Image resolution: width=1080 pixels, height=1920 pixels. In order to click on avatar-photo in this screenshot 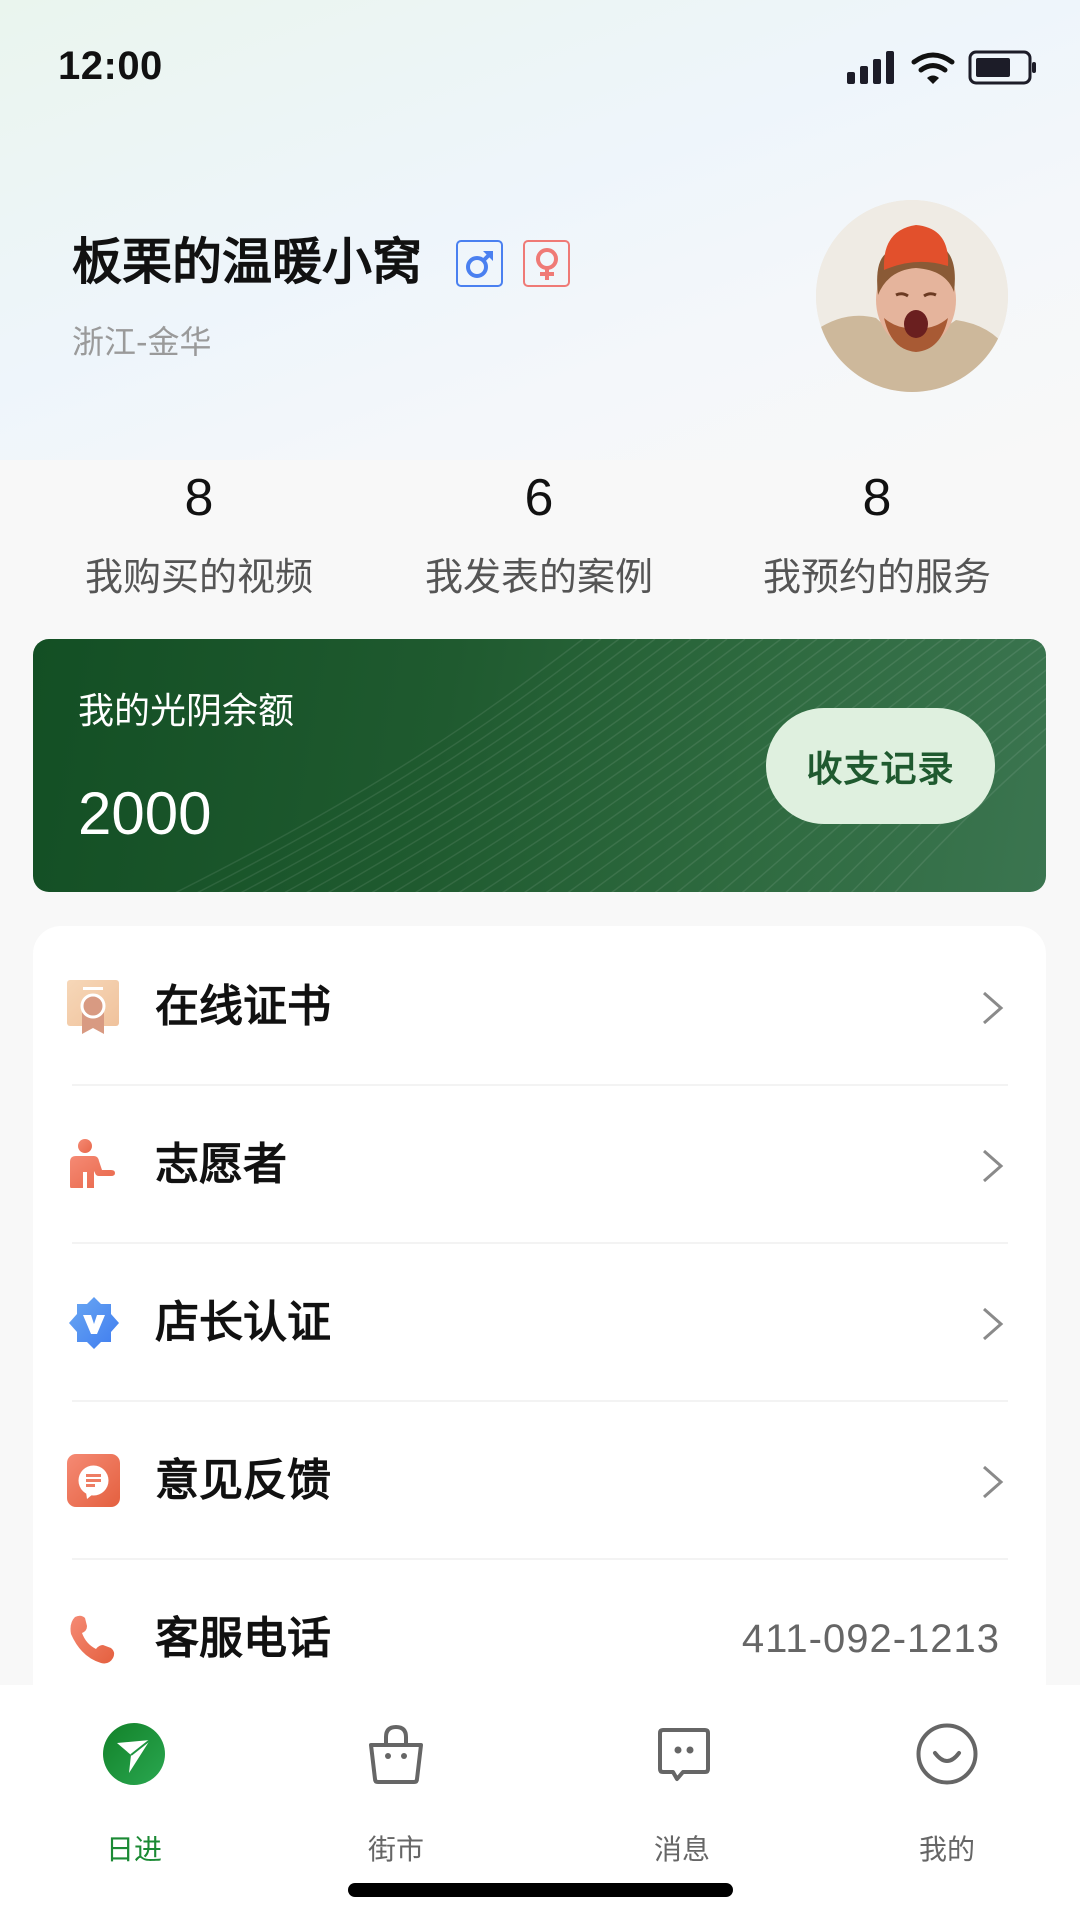, I will do `click(912, 296)`.